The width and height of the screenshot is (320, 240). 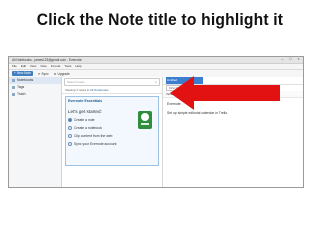 I want to click on menu-format: Format, so click(x=56, y=66).